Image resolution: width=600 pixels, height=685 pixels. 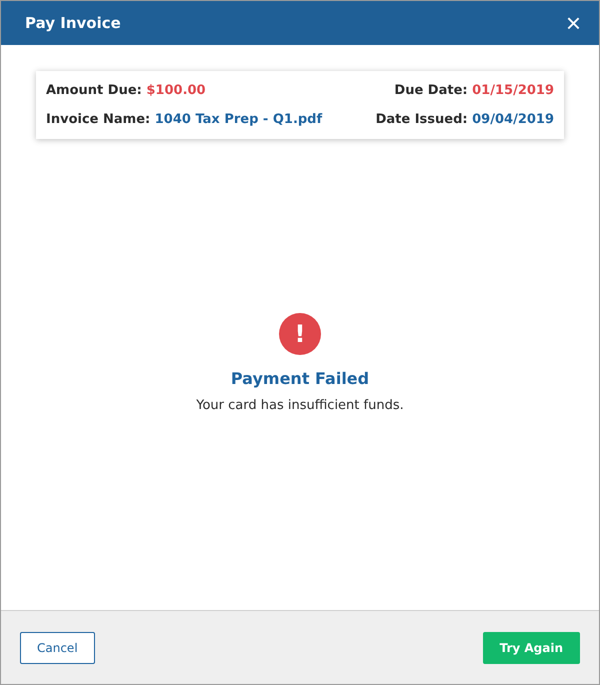 I want to click on invoice-field: Due Date: 01/15/2019, so click(x=465, y=90).